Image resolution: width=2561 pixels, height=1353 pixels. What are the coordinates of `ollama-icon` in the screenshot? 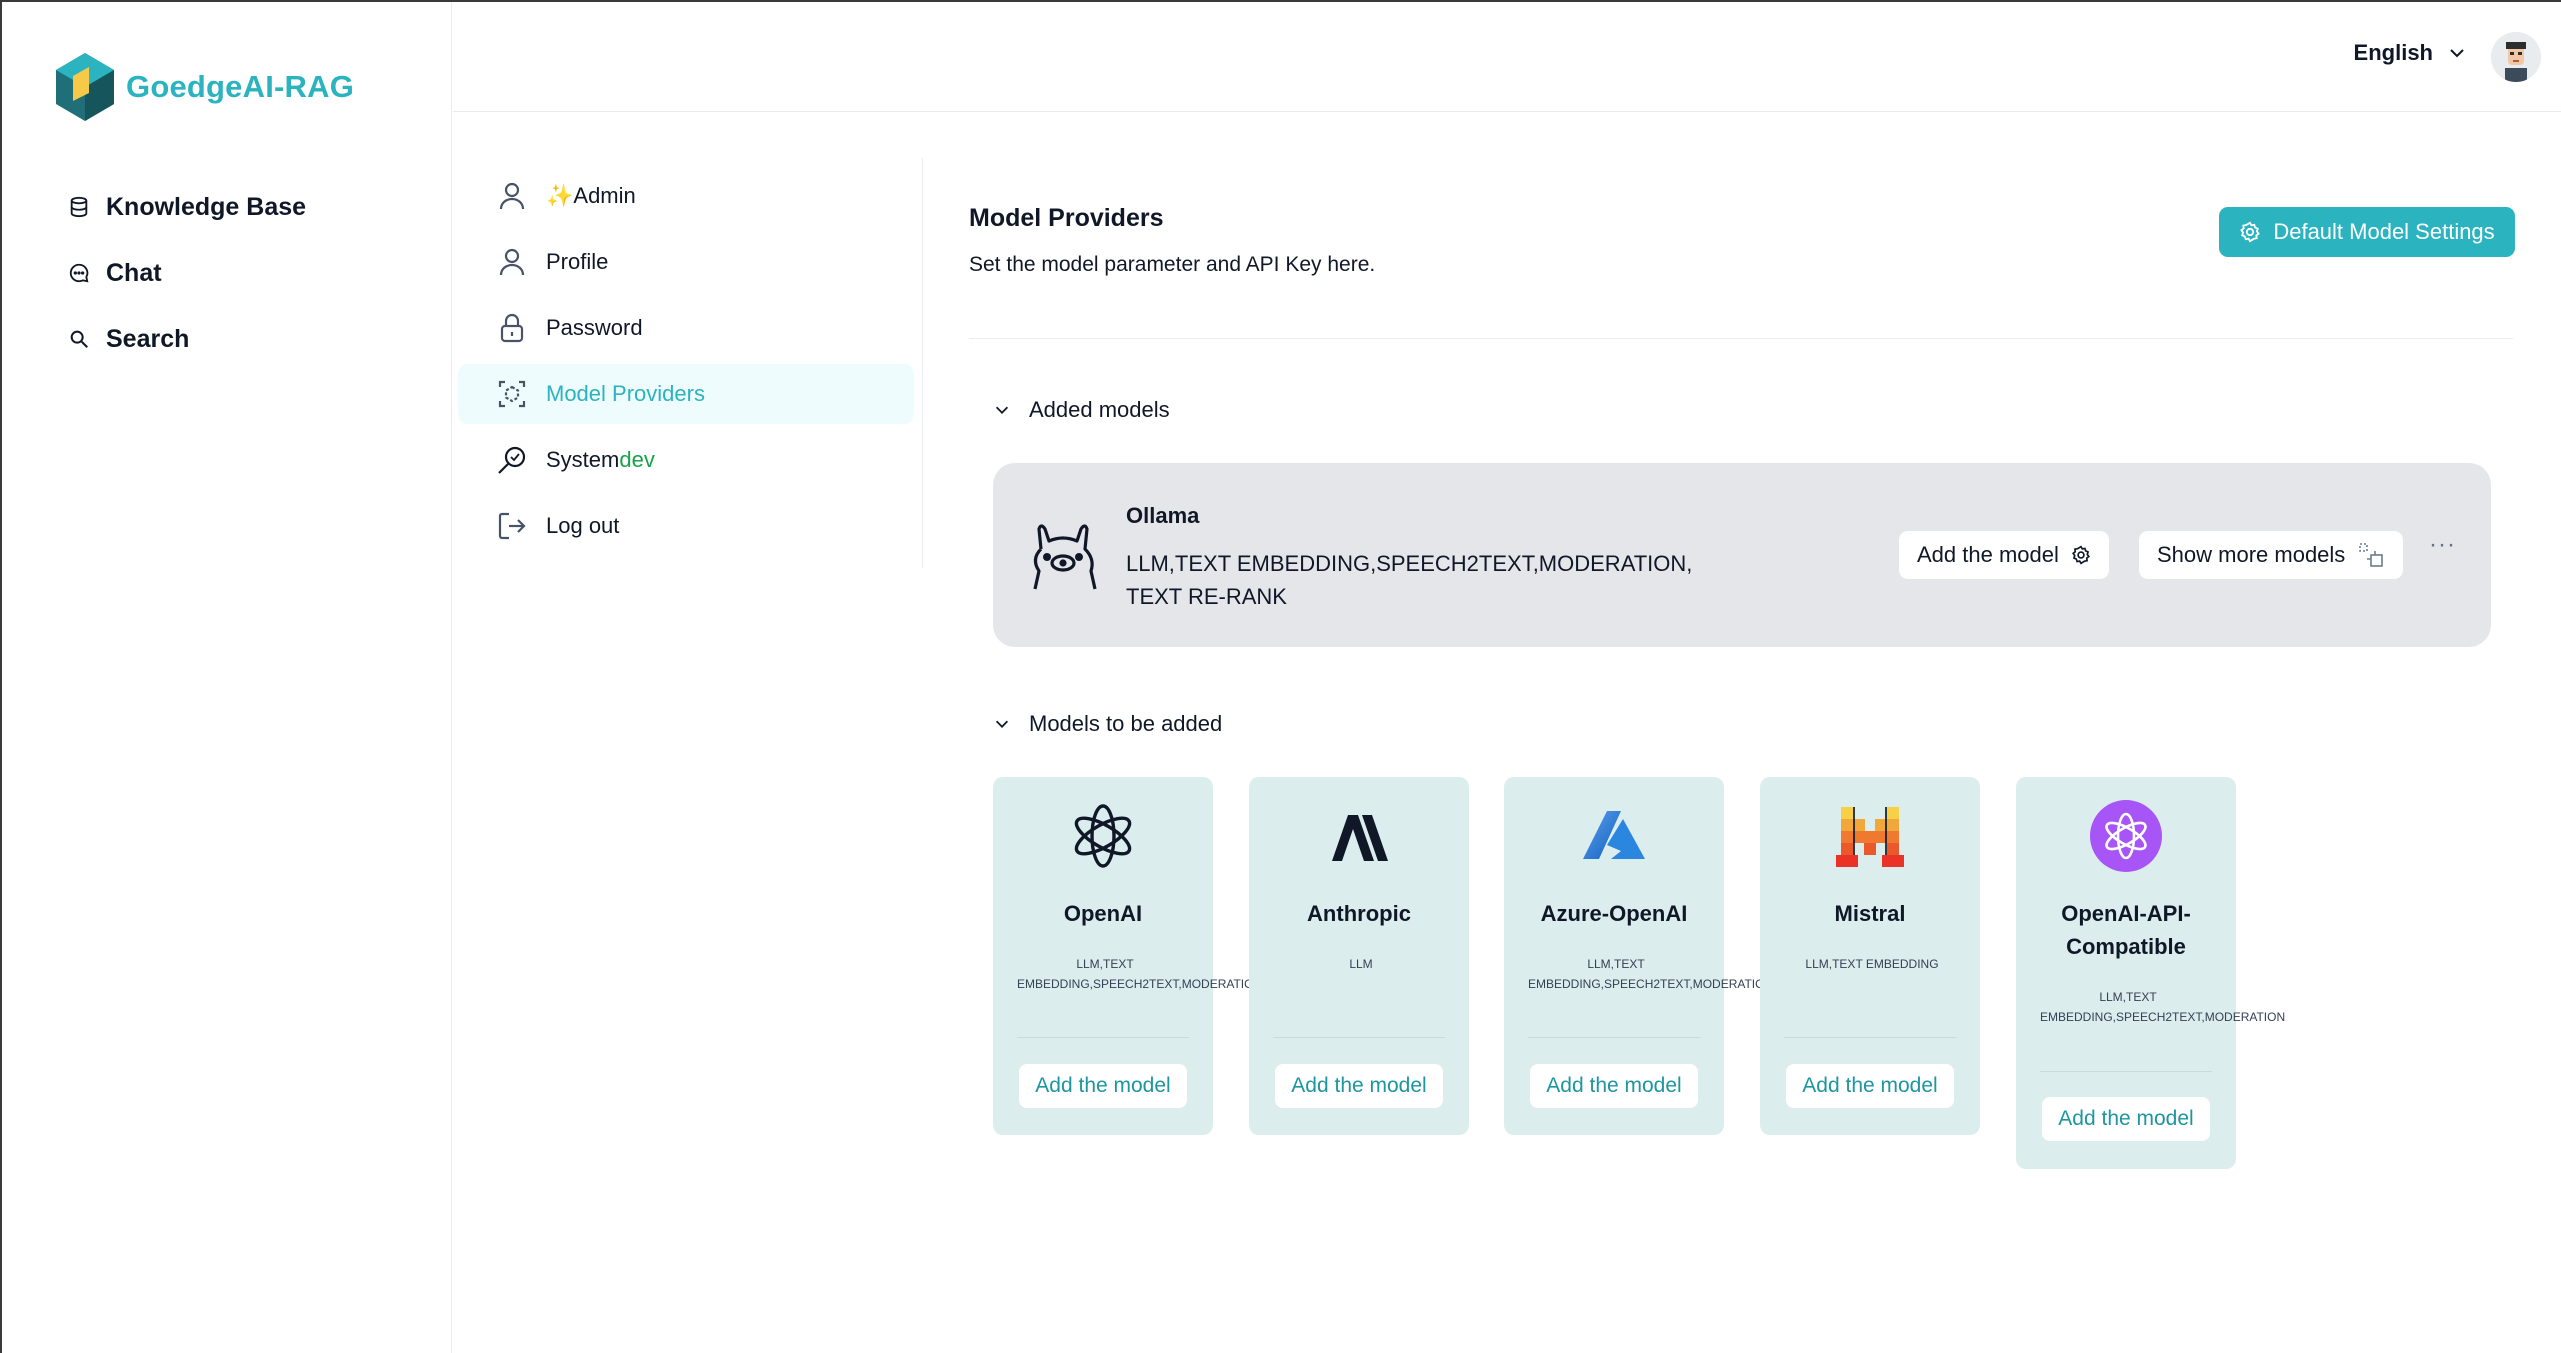 It's located at (1065, 557).